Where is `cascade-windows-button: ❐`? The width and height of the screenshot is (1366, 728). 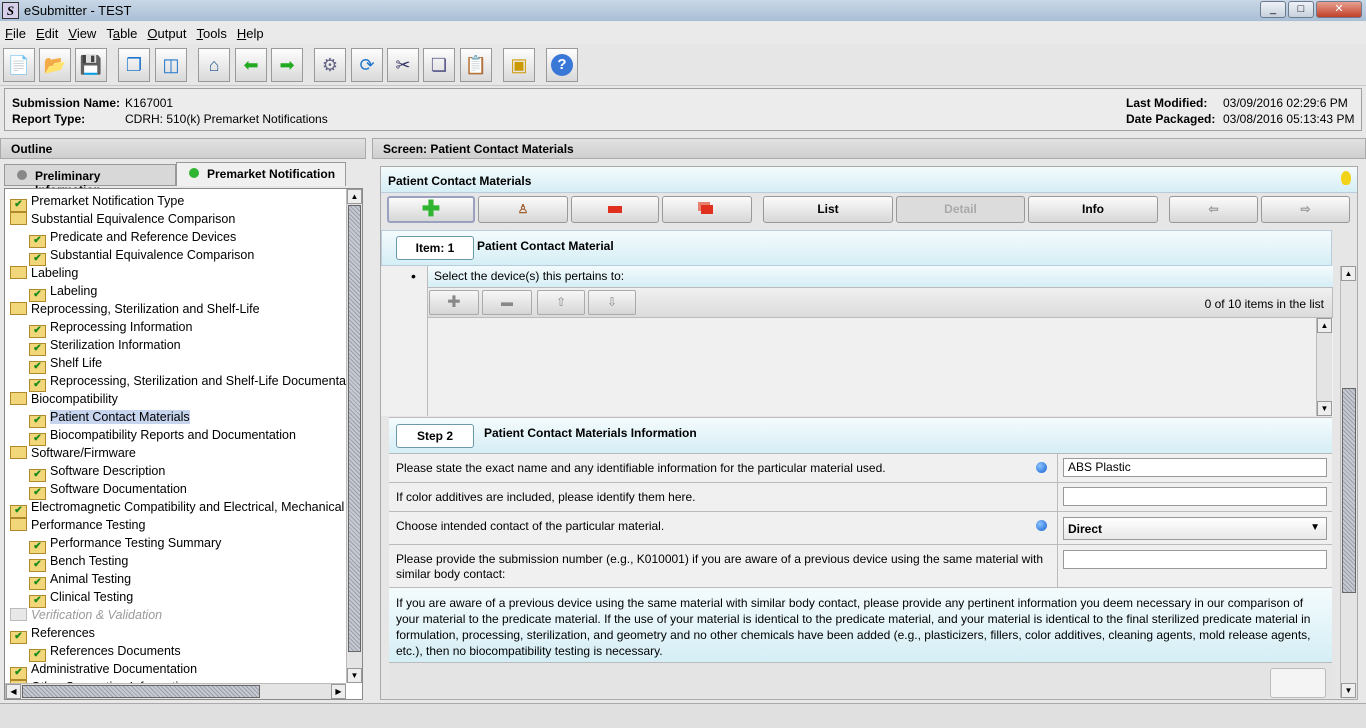 cascade-windows-button: ❐ is located at coordinates (134, 65).